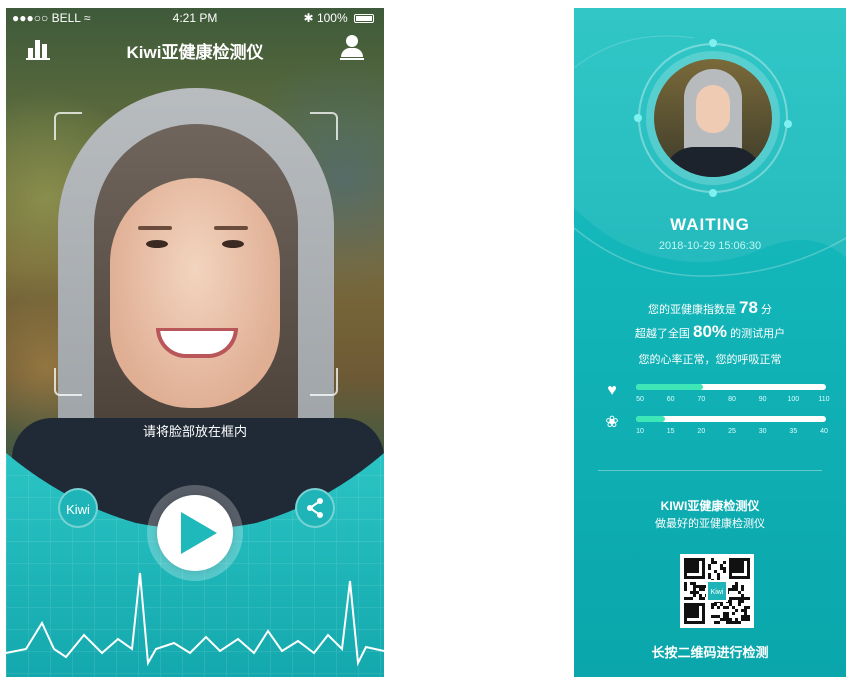  I want to click on summary-line: 您的心率正常，您的呼吸正常, so click(710, 360).